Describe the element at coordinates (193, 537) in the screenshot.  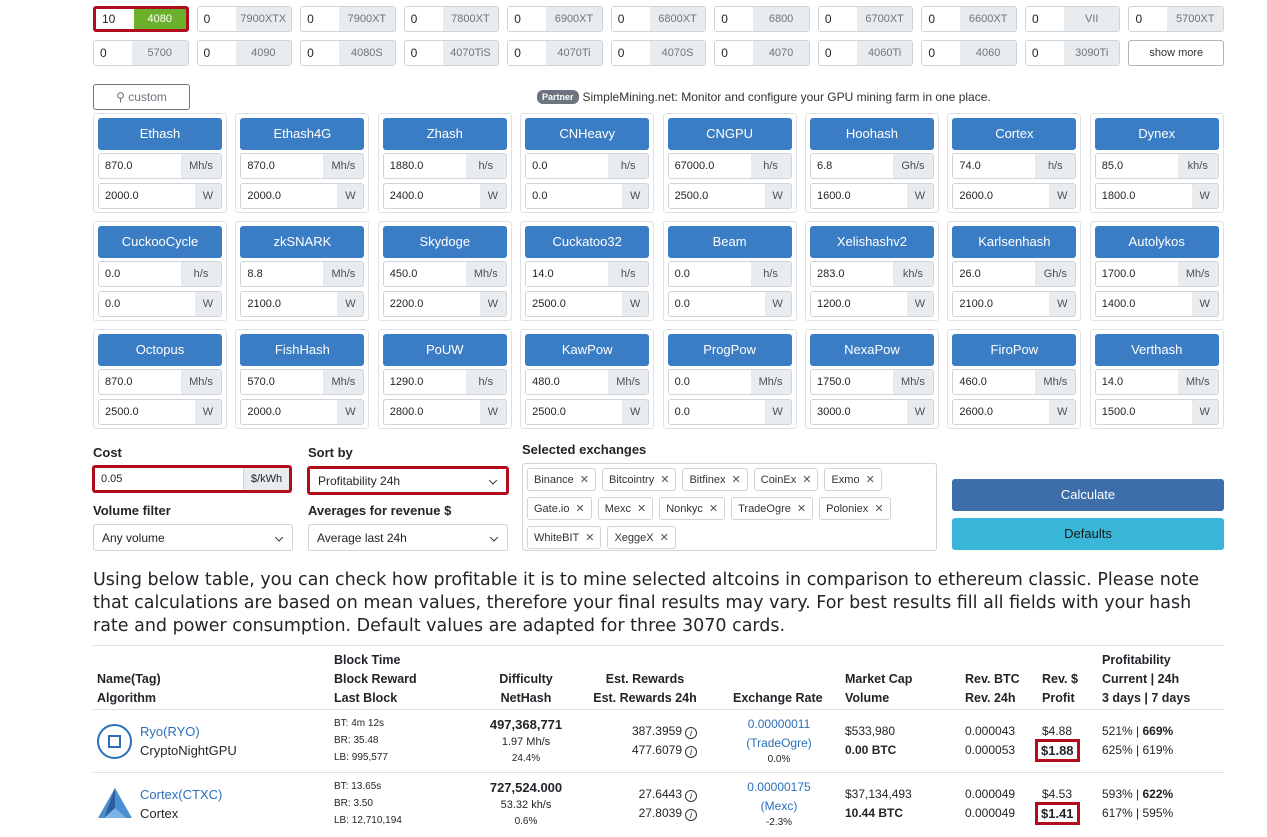
I see `volume-filter-select: Any volume` at that location.